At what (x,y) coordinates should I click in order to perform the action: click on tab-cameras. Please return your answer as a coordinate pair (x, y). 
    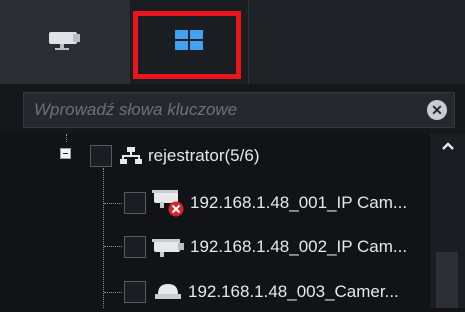
    Looking at the image, I should click on (65, 42).